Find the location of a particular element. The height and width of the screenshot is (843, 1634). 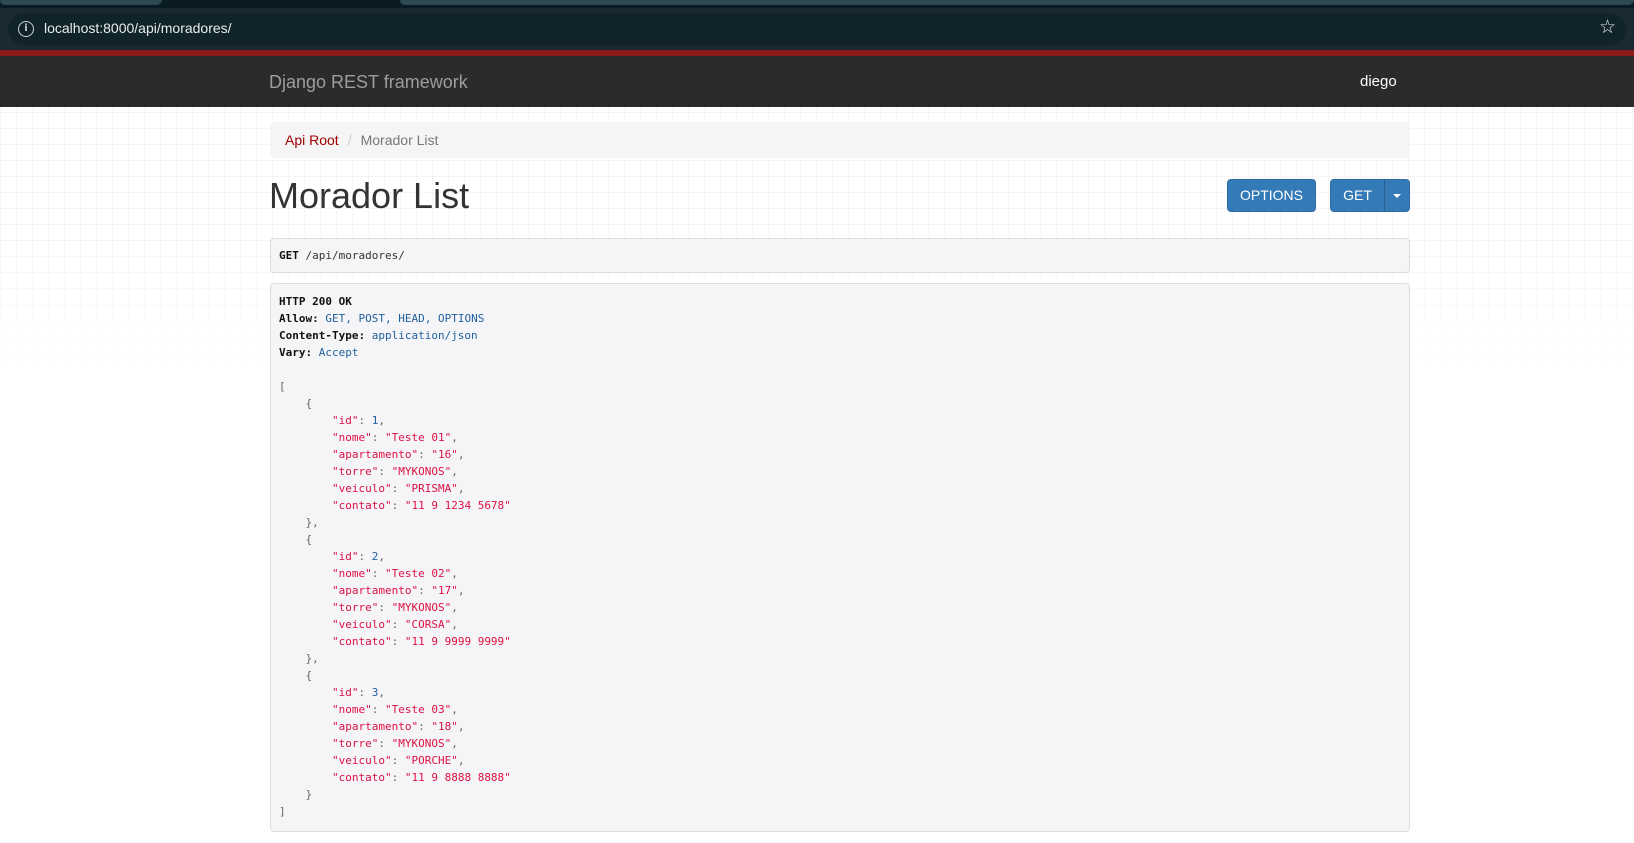

json-key: "id" is located at coordinates (345, 556).